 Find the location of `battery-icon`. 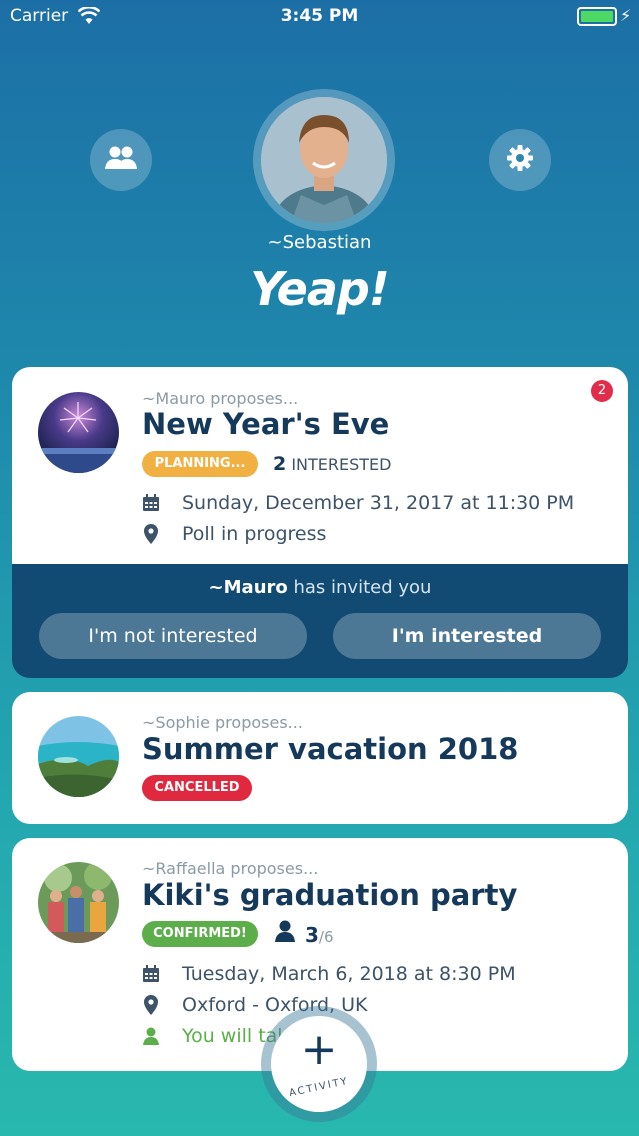

battery-icon is located at coordinates (597, 16).